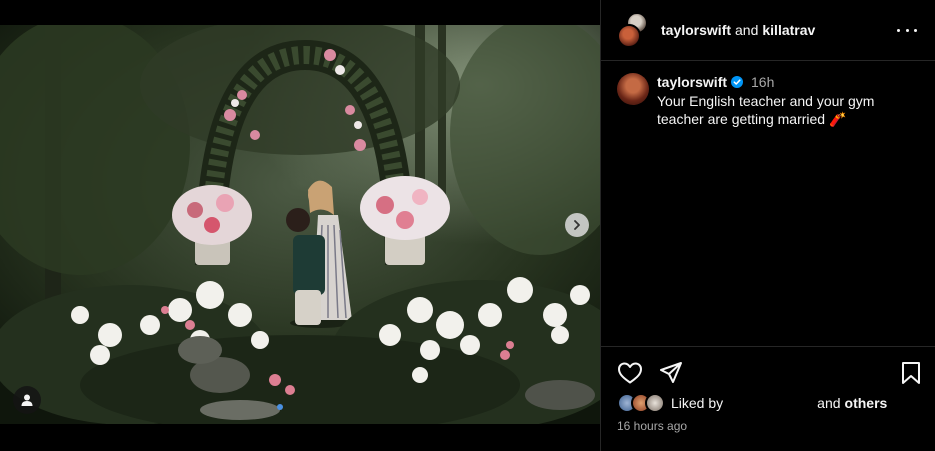 This screenshot has width=935, height=451. Describe the element at coordinates (697, 403) in the screenshot. I see `liked-by-label: Liked by` at that location.